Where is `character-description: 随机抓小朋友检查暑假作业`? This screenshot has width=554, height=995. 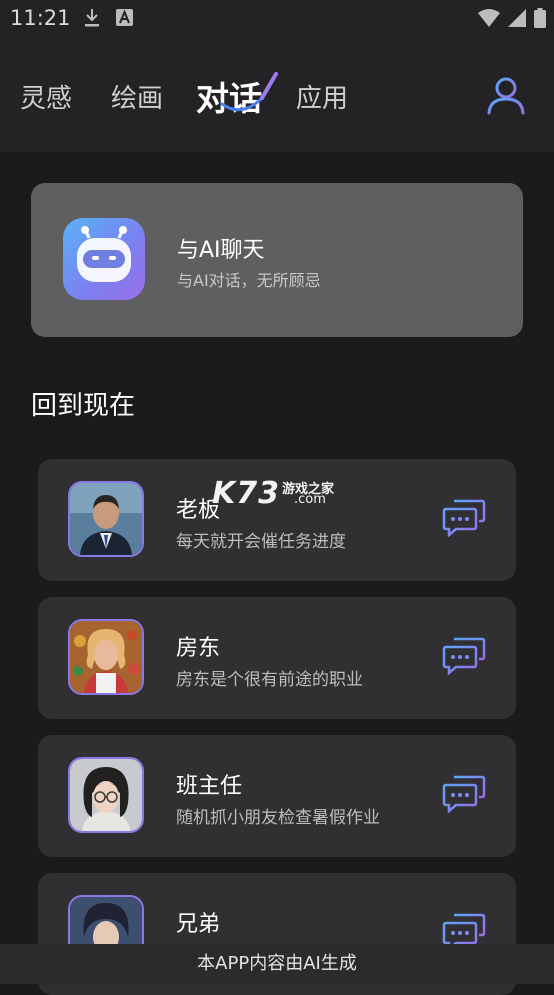 character-description: 随机抓小朋友检查暑假作业 is located at coordinates (278, 818).